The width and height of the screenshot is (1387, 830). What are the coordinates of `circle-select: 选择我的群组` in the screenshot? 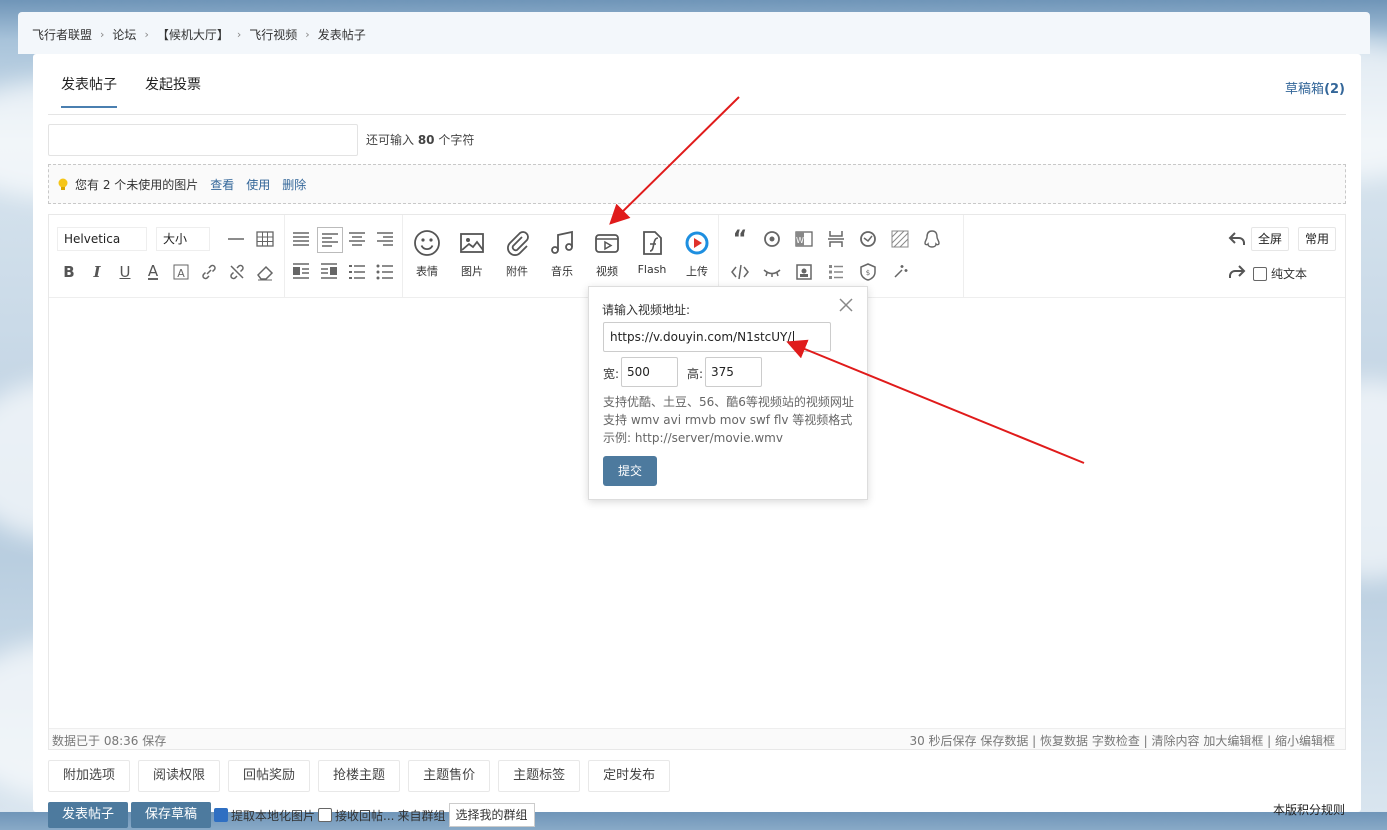 It's located at (491, 815).